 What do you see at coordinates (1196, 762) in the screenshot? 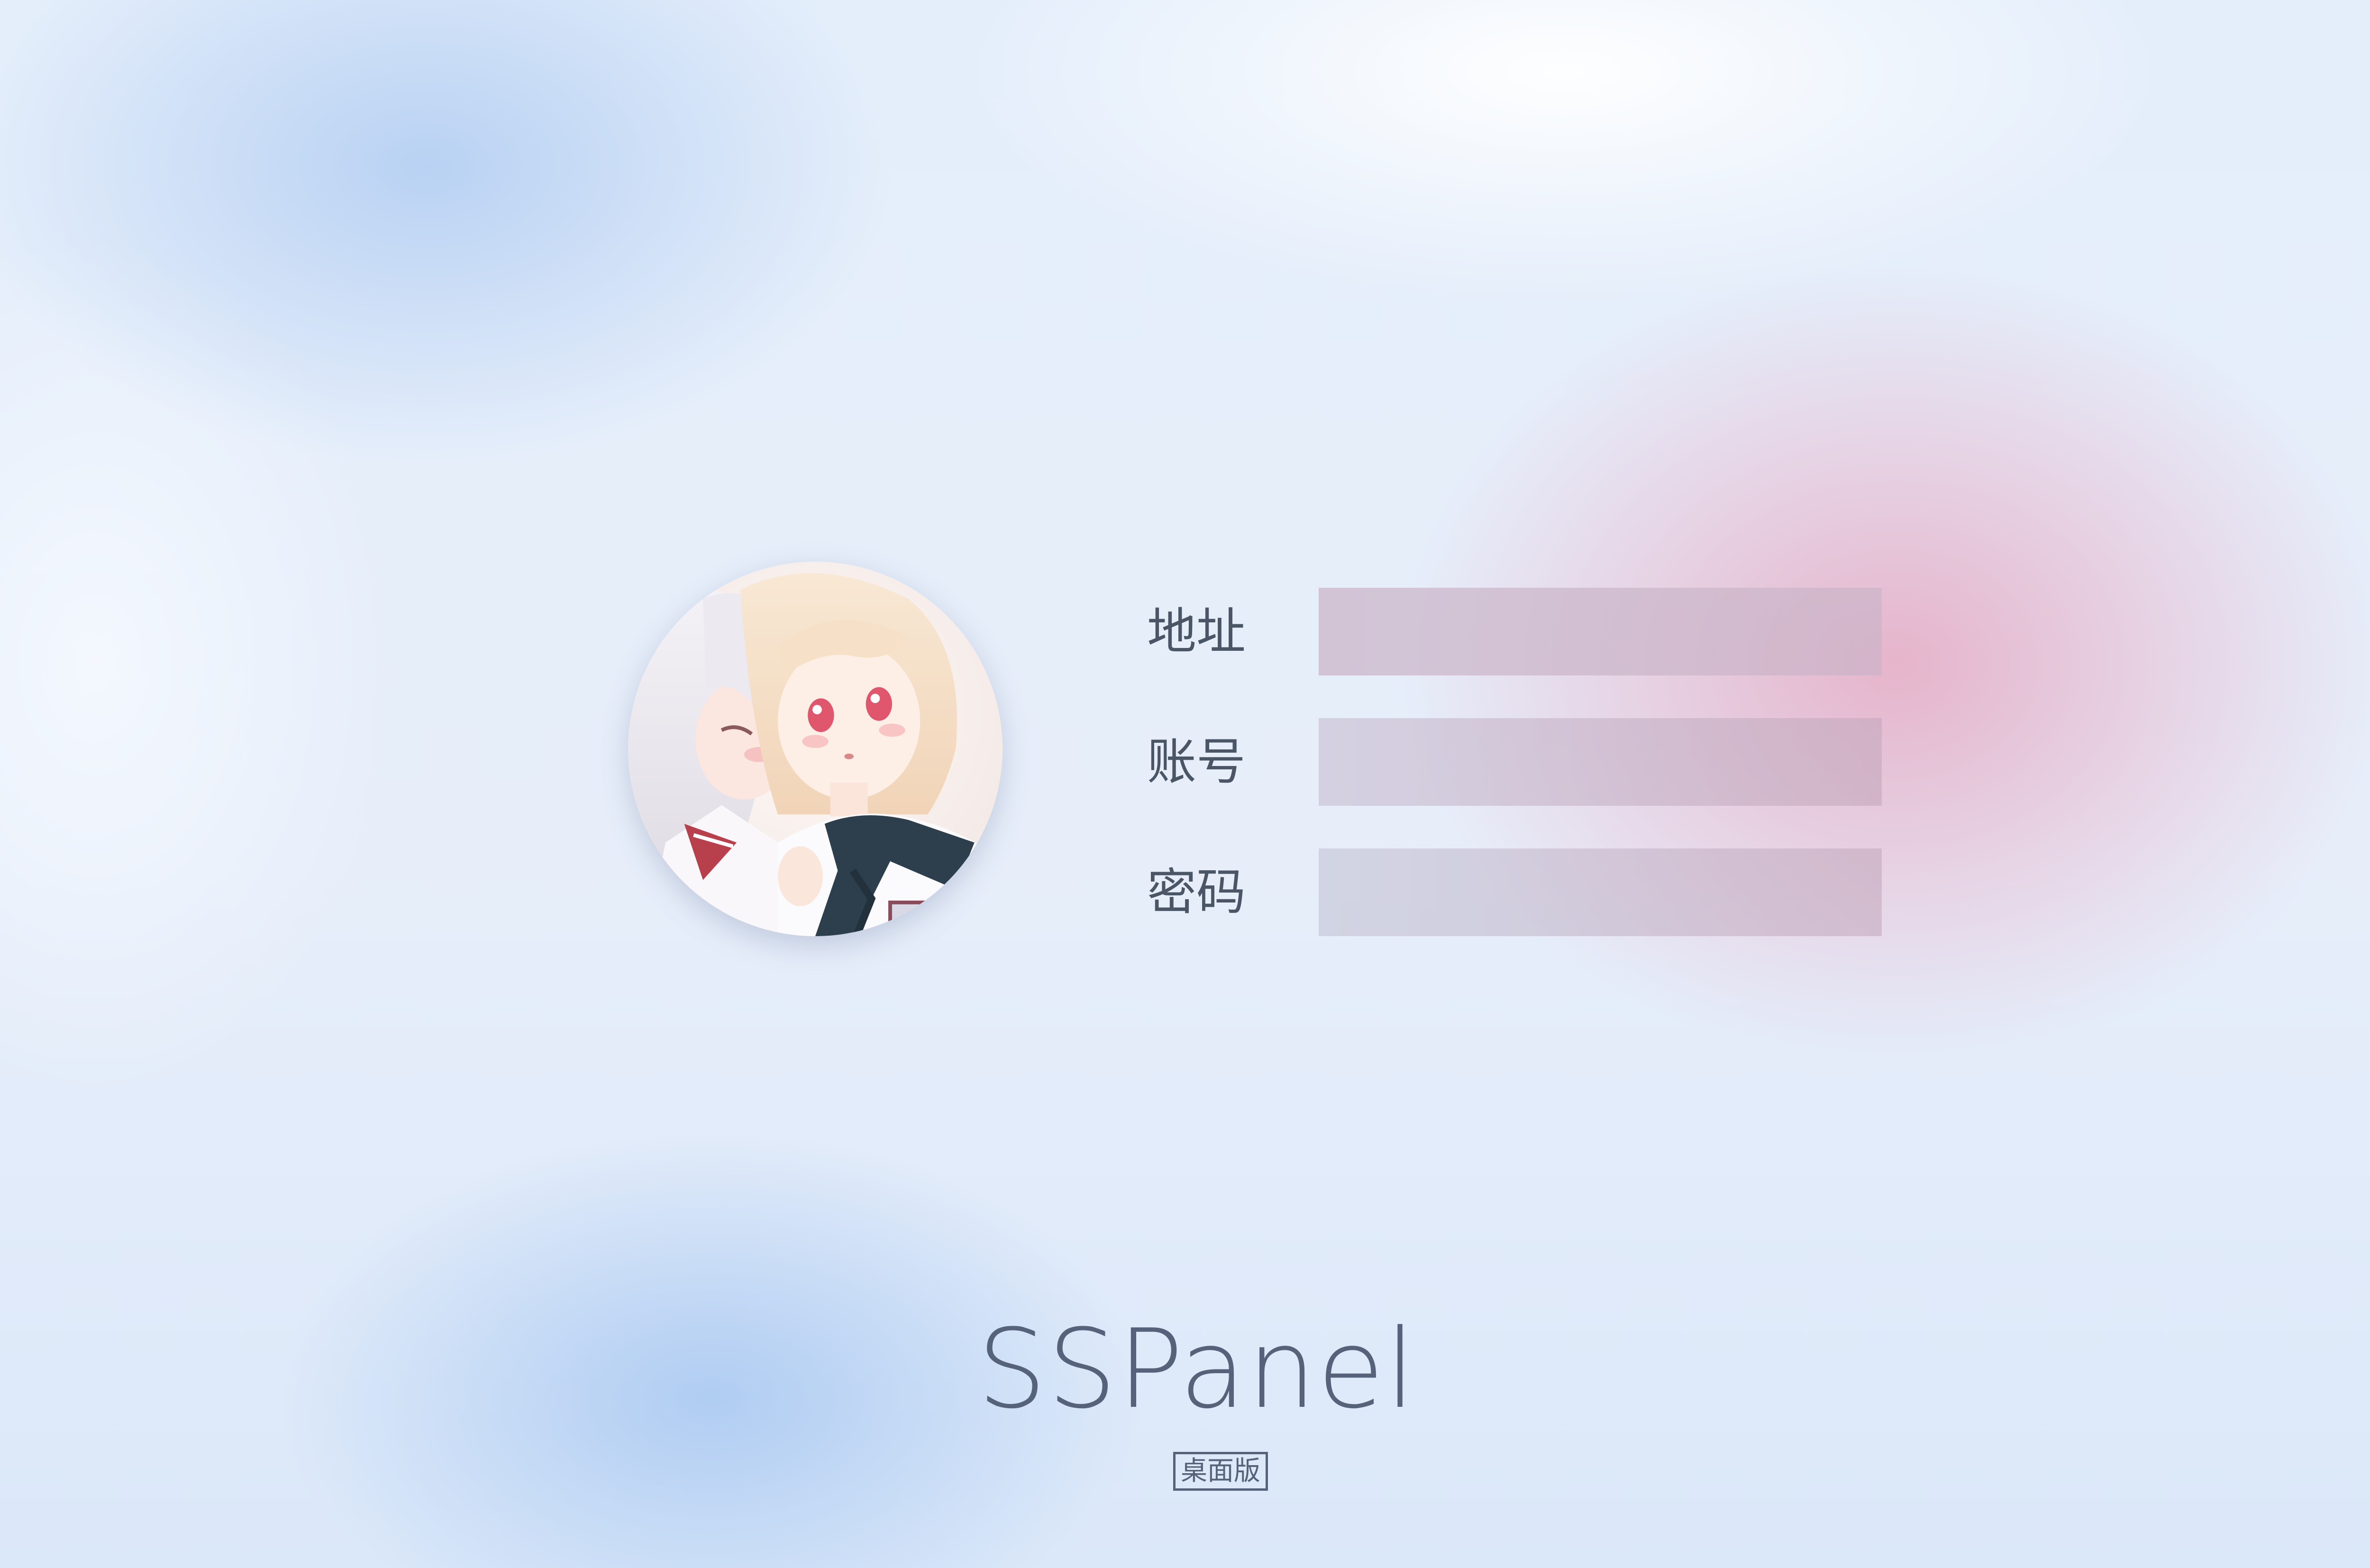
I see `account-label: 账号` at bounding box center [1196, 762].